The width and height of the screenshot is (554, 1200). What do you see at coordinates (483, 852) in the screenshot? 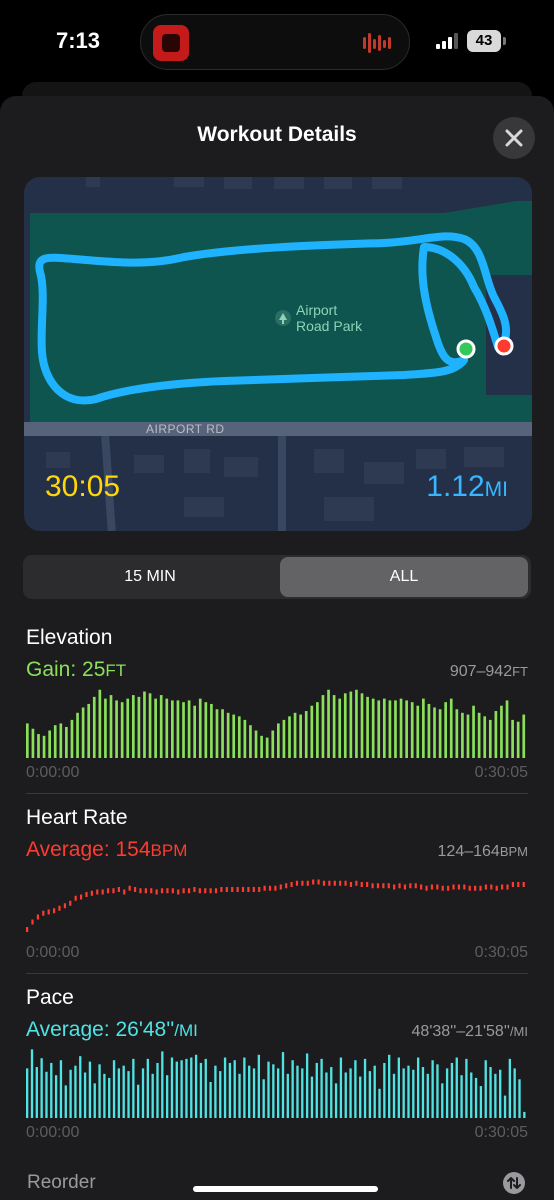
I see `heart-rate-range: 124–164BPM` at bounding box center [483, 852].